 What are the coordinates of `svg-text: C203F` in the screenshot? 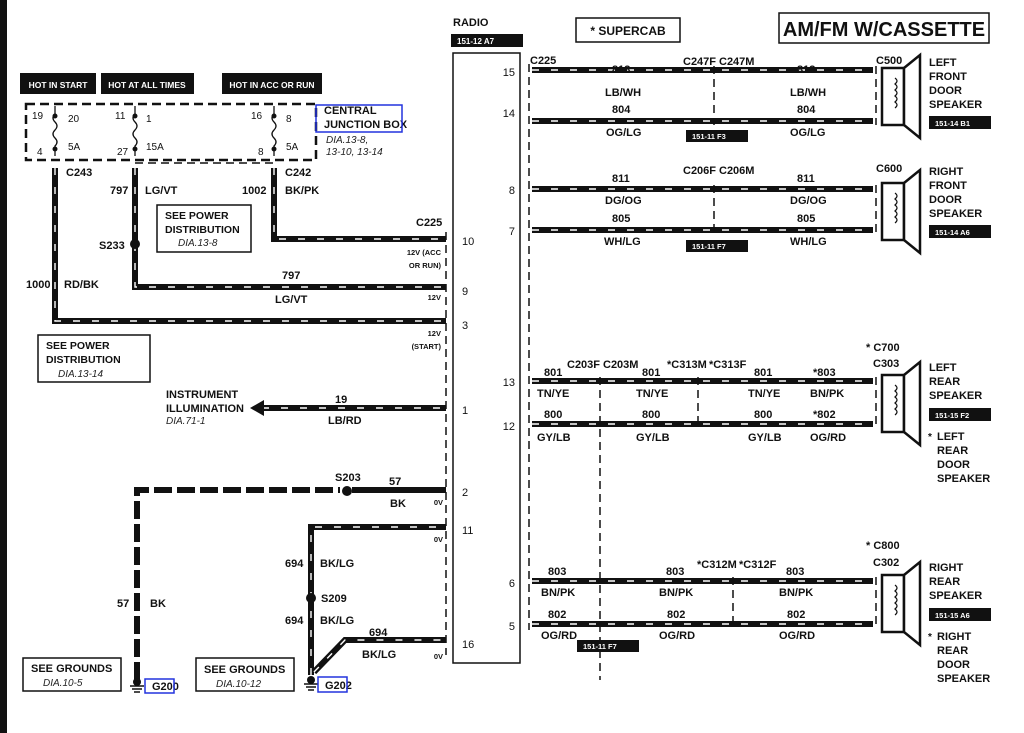 It's located at (583, 365).